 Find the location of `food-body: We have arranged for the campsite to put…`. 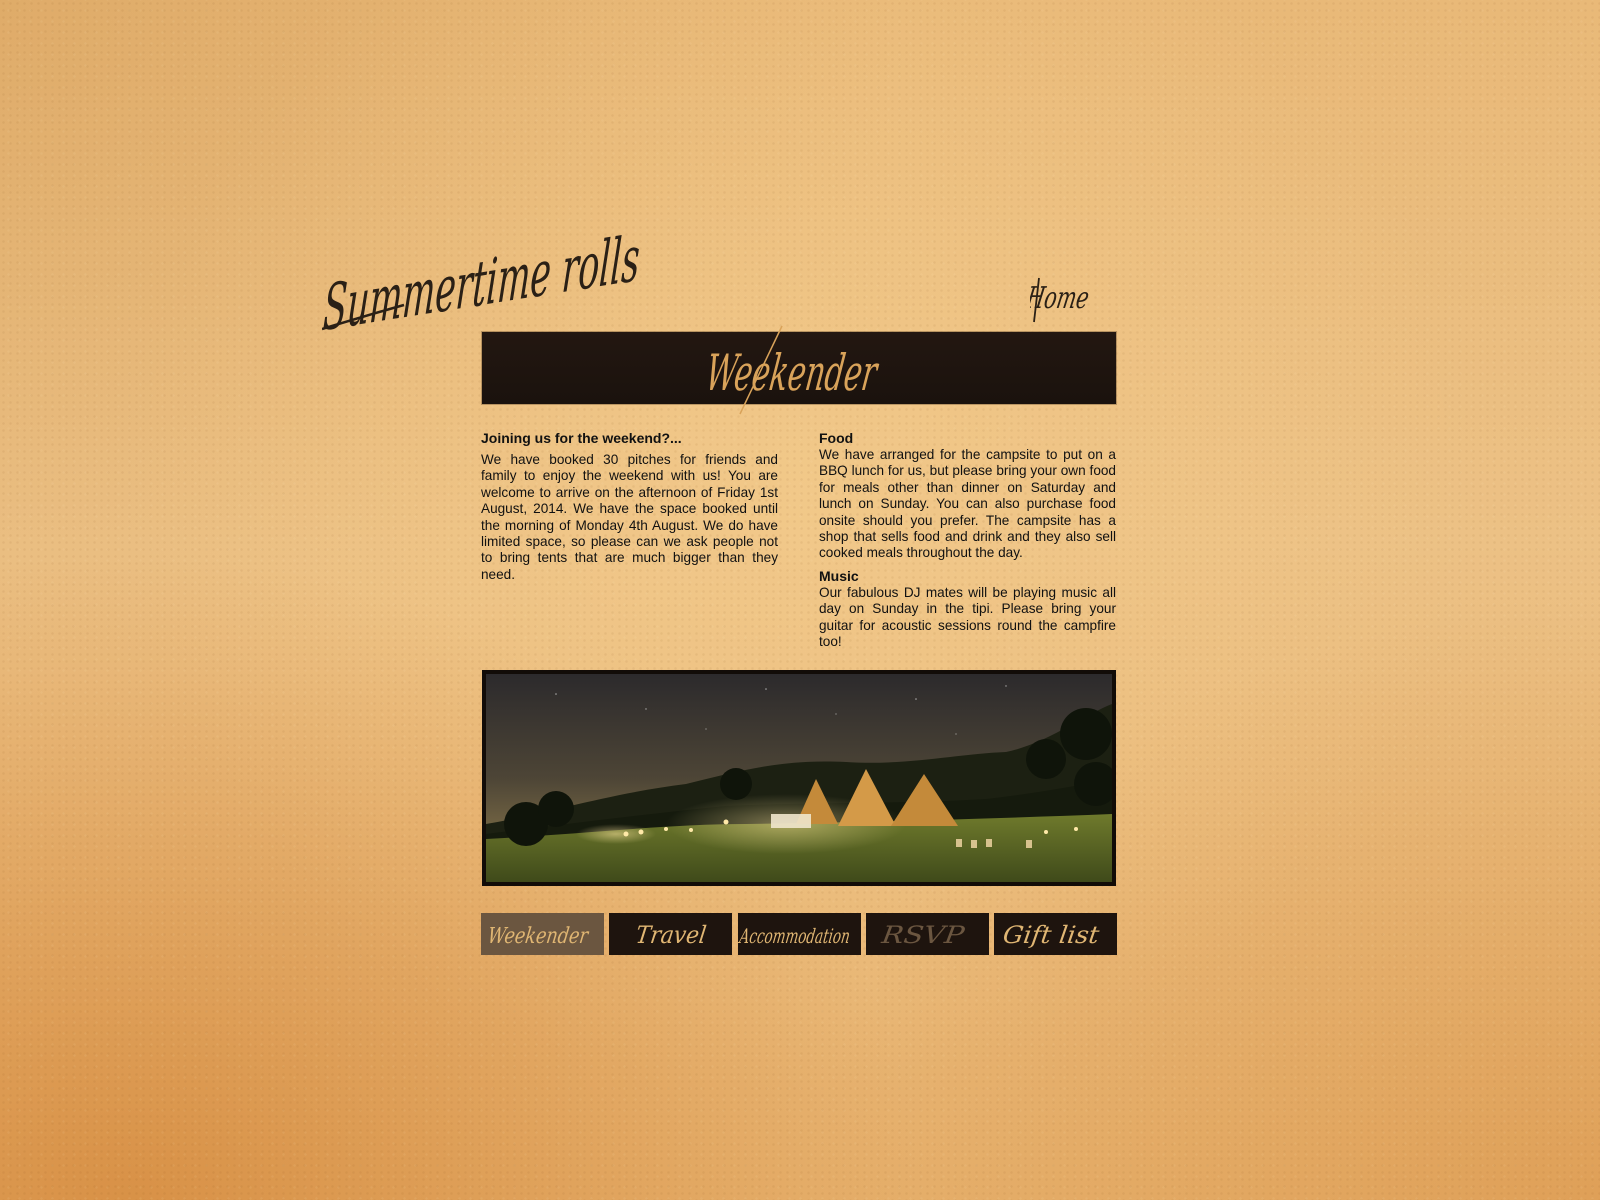

food-body: We have arranged for the campsite to put… is located at coordinates (967, 504).